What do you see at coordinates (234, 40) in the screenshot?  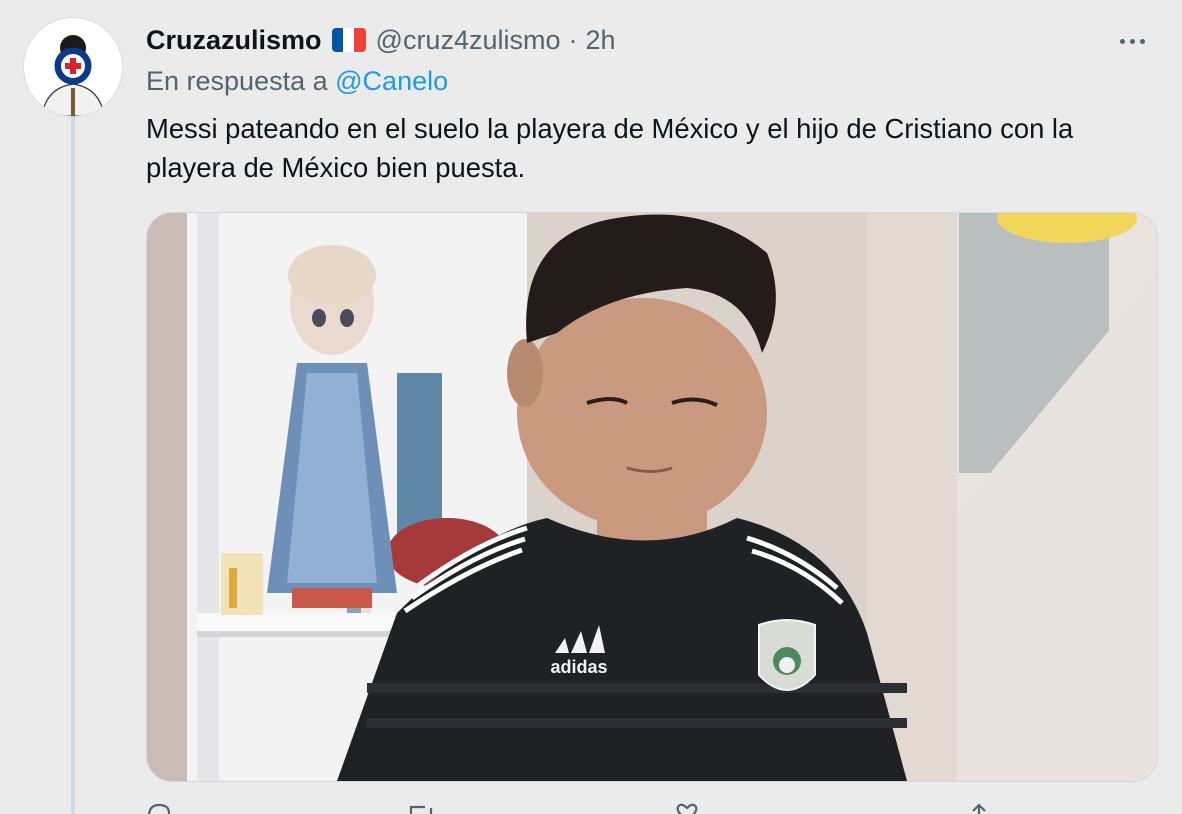 I see `display-name: Cruzazulismo` at bounding box center [234, 40].